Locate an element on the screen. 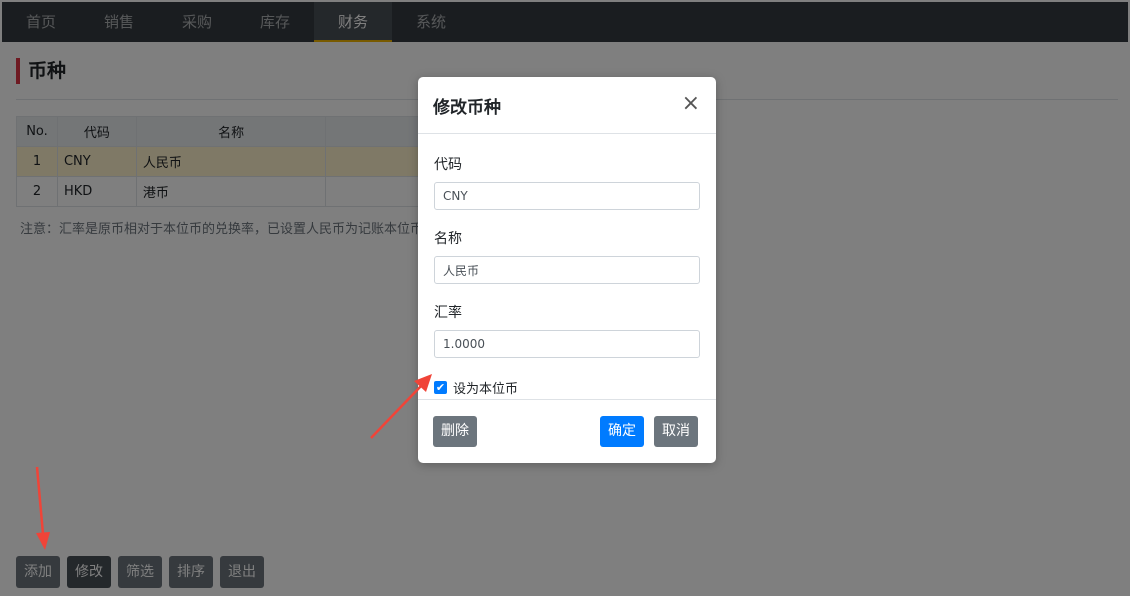 This screenshot has height=596, width=1130. name-label: 名称 is located at coordinates (448, 239).